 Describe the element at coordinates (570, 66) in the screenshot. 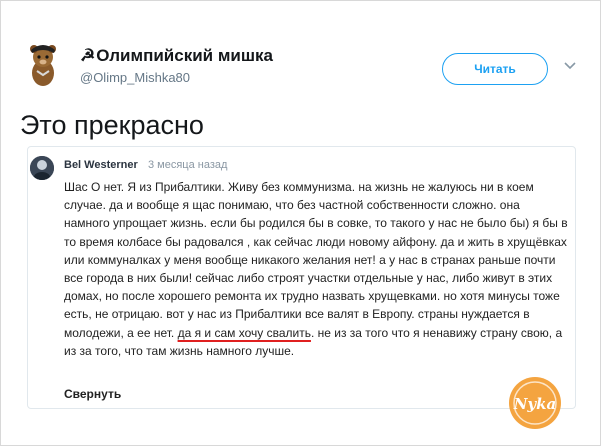

I see `chevron-down-icon` at that location.